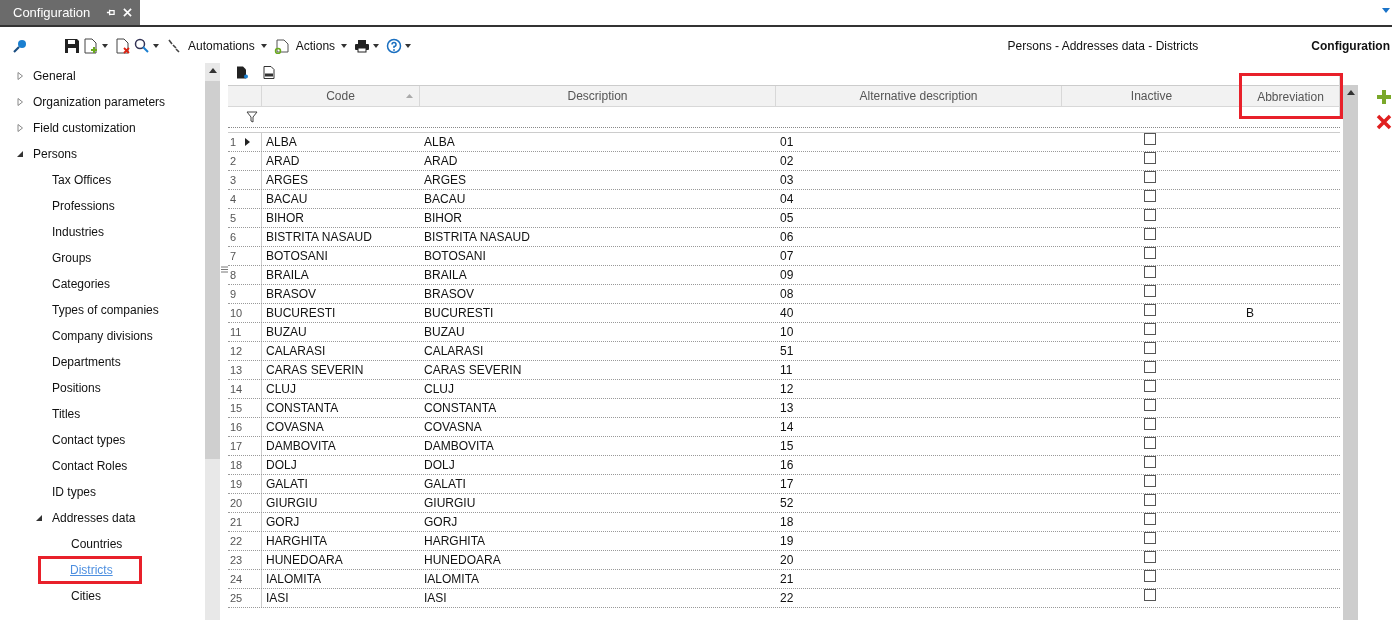 The height and width of the screenshot is (620, 1392). I want to click on table-cell-text: CLUJ, so click(439, 389).